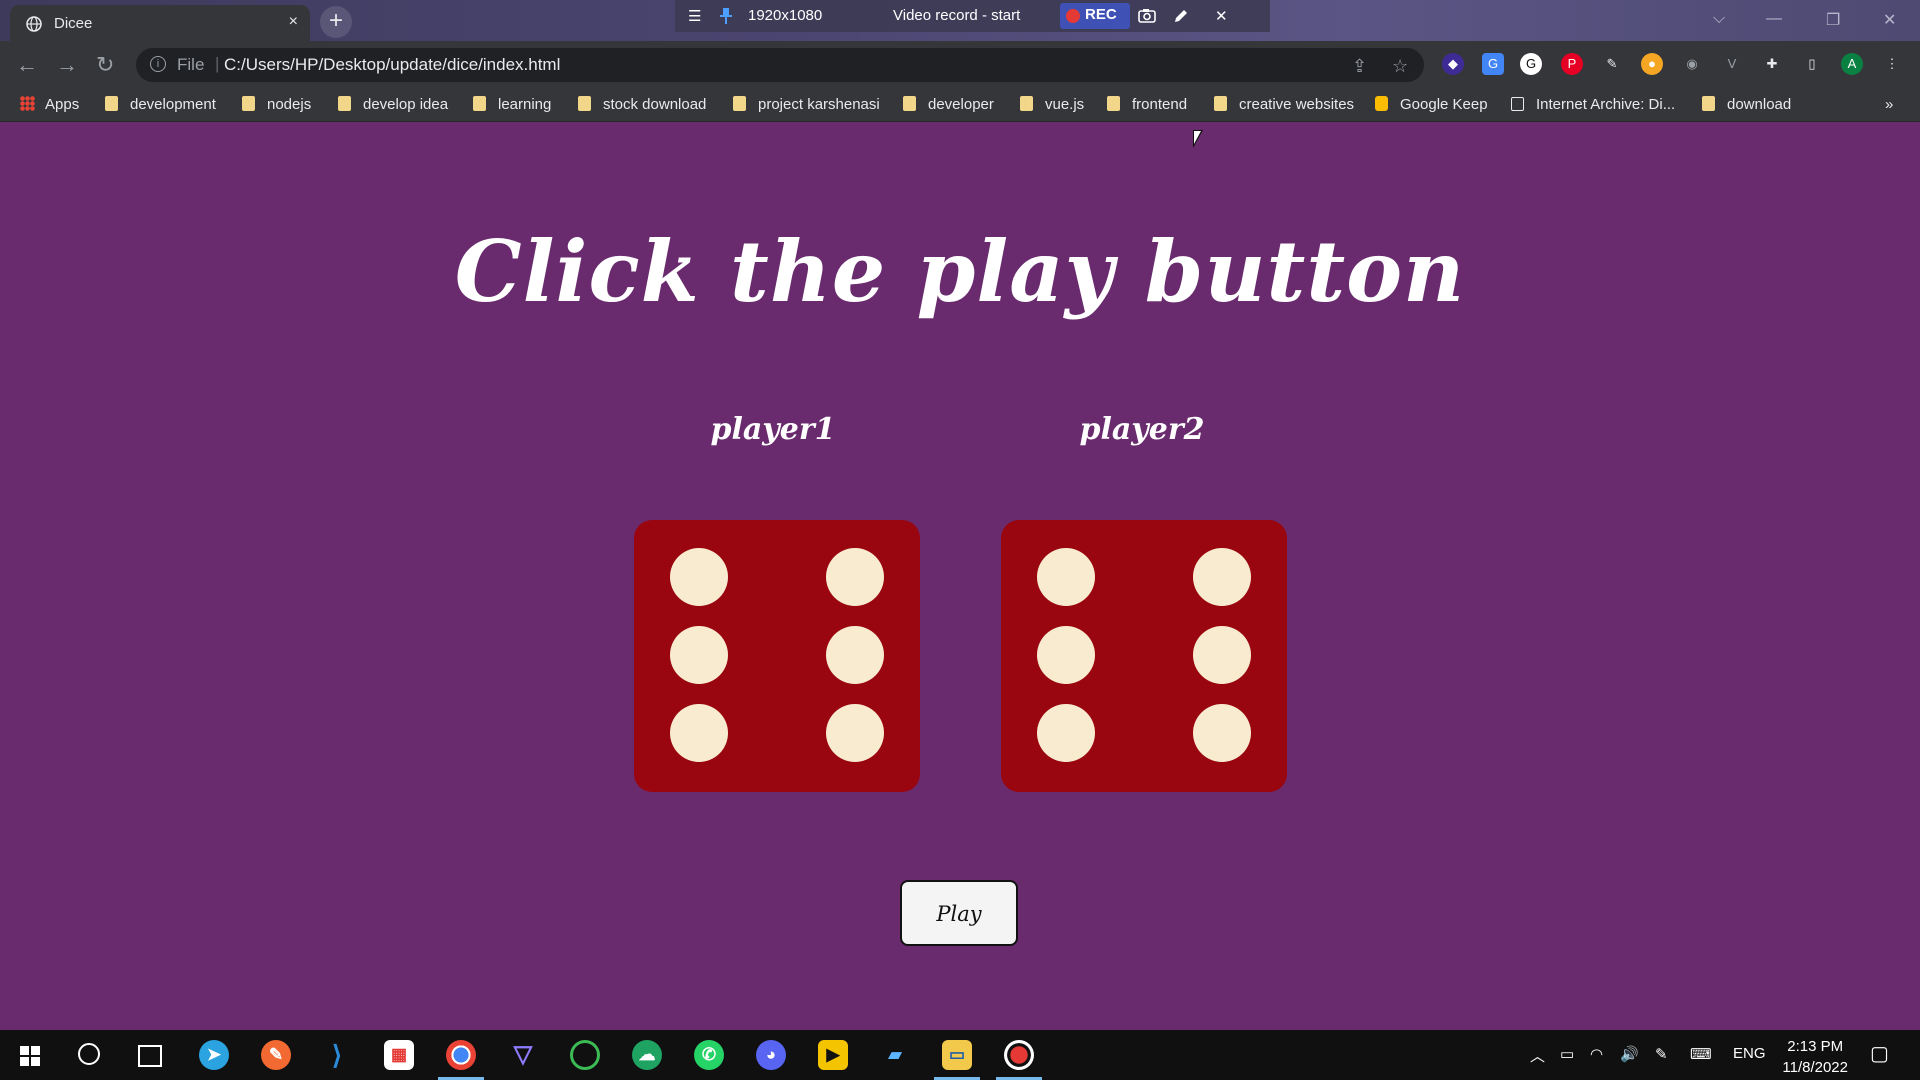 The width and height of the screenshot is (1920, 1080). I want to click on windows-start-icon, so click(30, 1056).